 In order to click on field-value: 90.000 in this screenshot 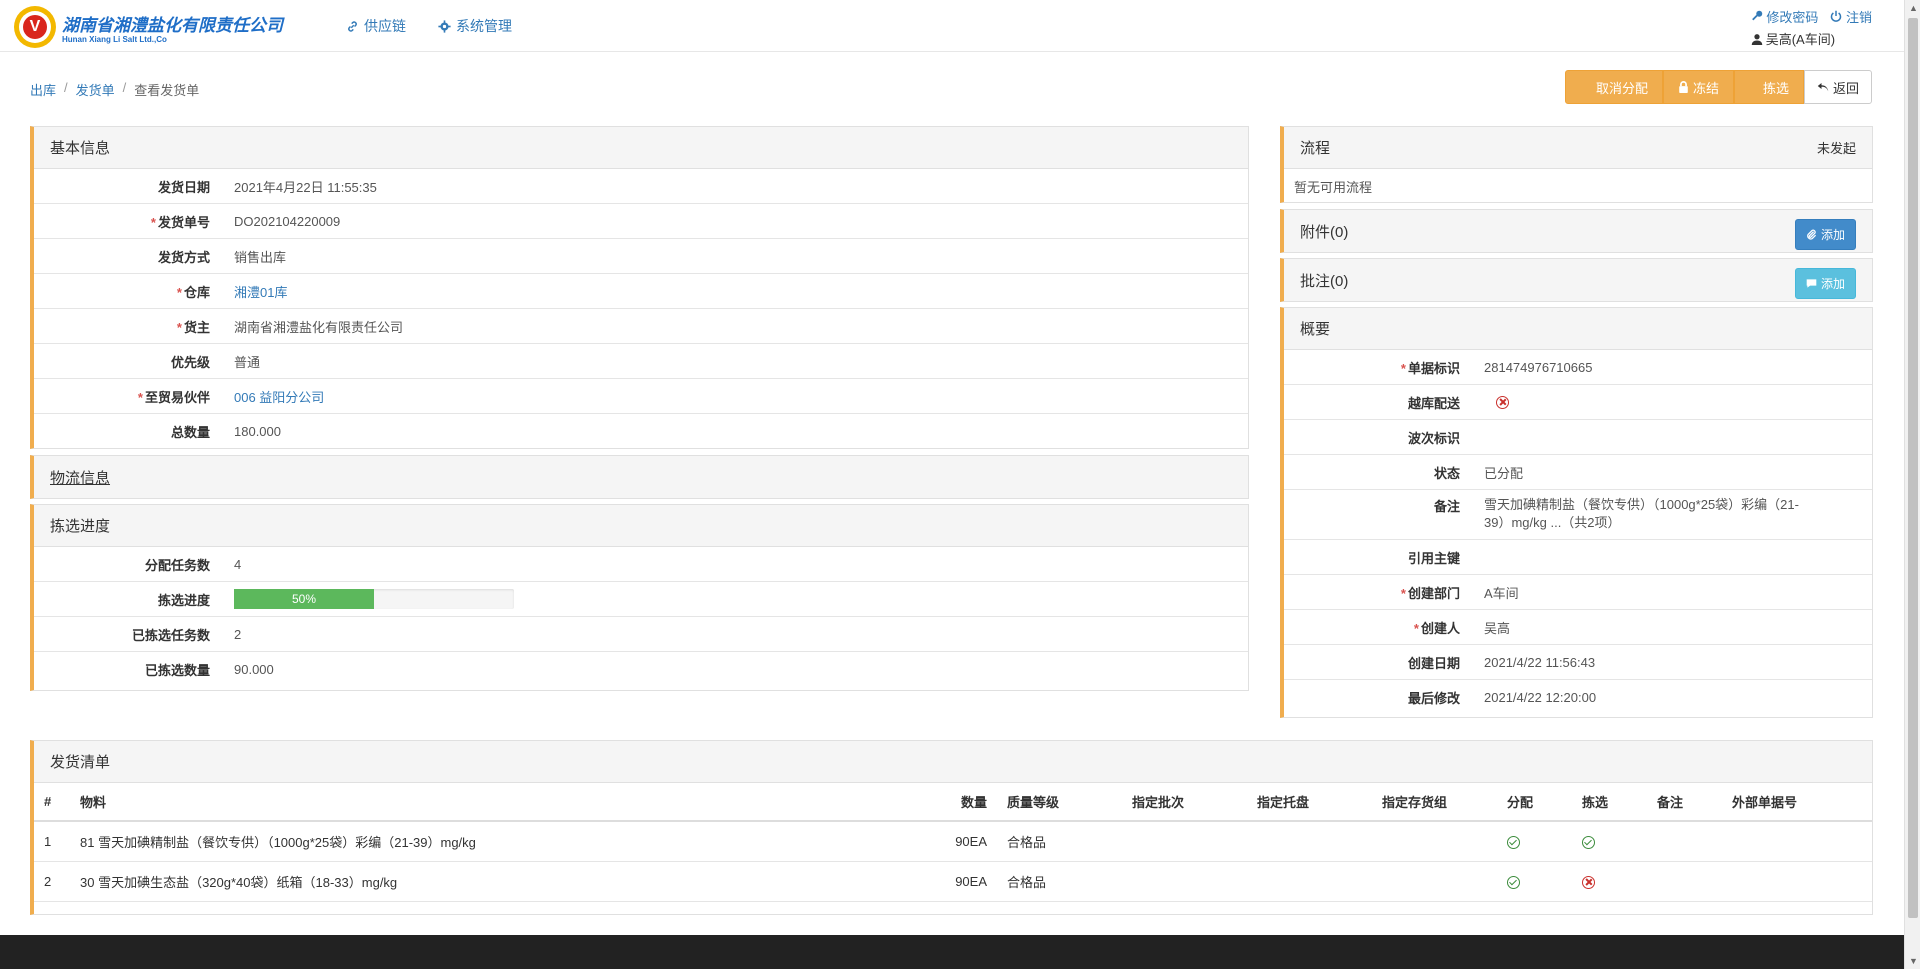, I will do `click(254, 669)`.